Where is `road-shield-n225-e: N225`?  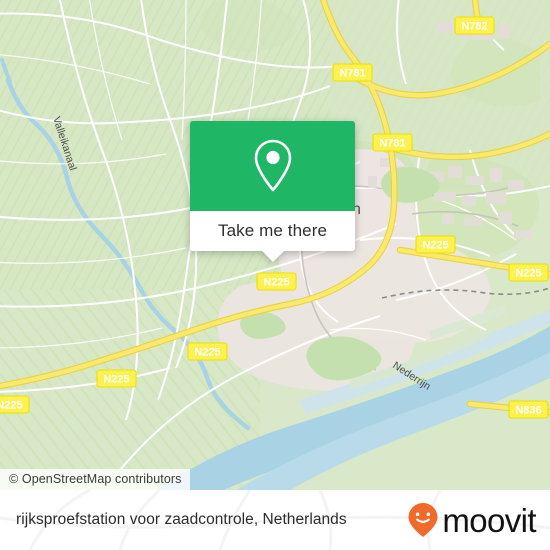
road-shield-n225-e: N225 is located at coordinates (116, 378).